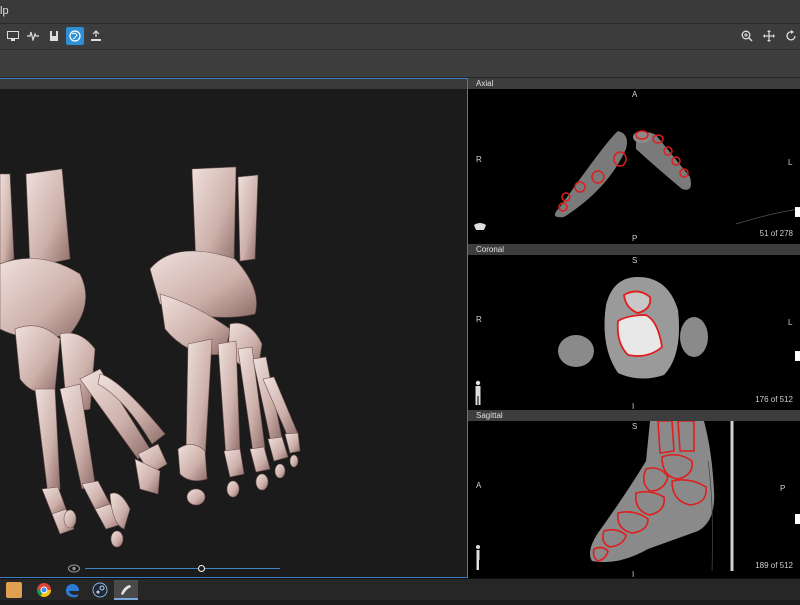 The image size is (800, 605). What do you see at coordinates (591, 341) in the screenshot?
I see `coronal-slice-image` at bounding box center [591, 341].